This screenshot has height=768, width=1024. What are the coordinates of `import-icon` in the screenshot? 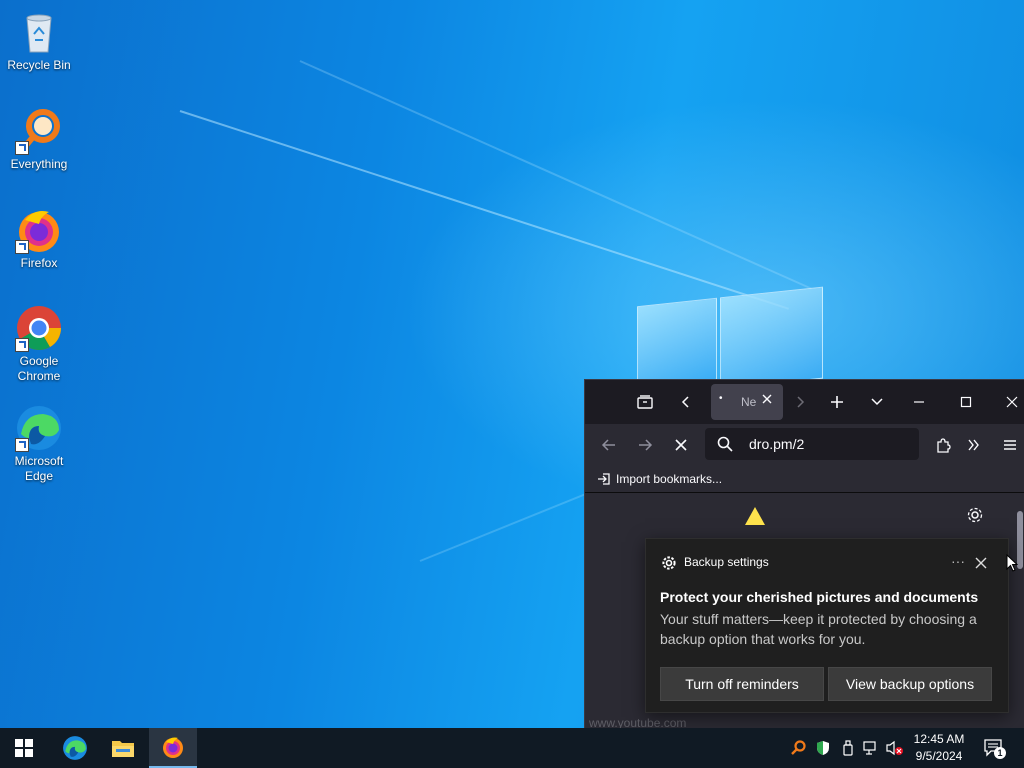 It's located at (604, 479).